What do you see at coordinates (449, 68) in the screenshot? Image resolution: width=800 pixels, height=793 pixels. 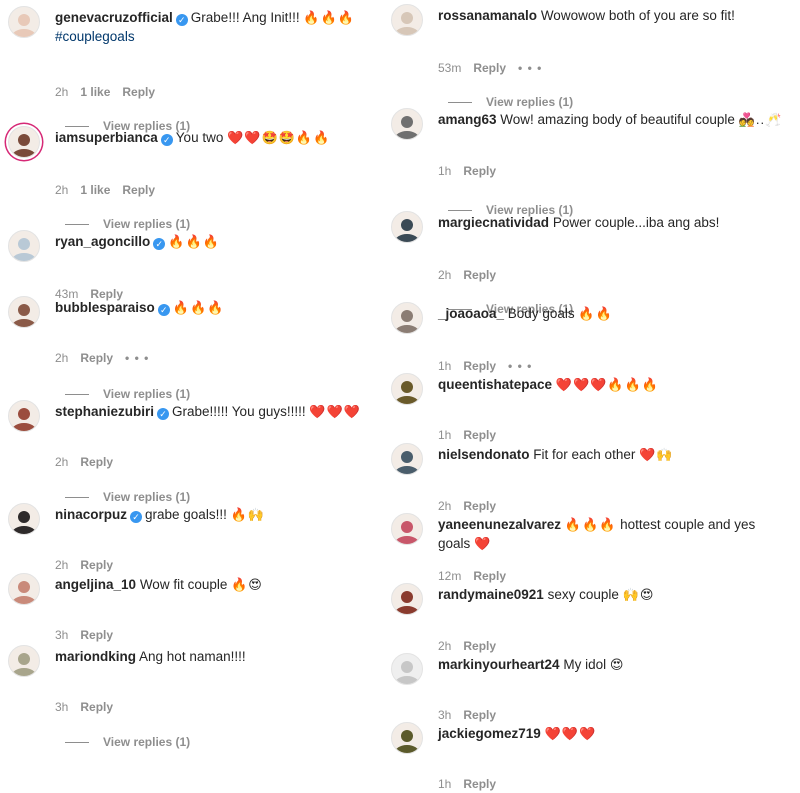 I see `timestamp: 53m` at bounding box center [449, 68].